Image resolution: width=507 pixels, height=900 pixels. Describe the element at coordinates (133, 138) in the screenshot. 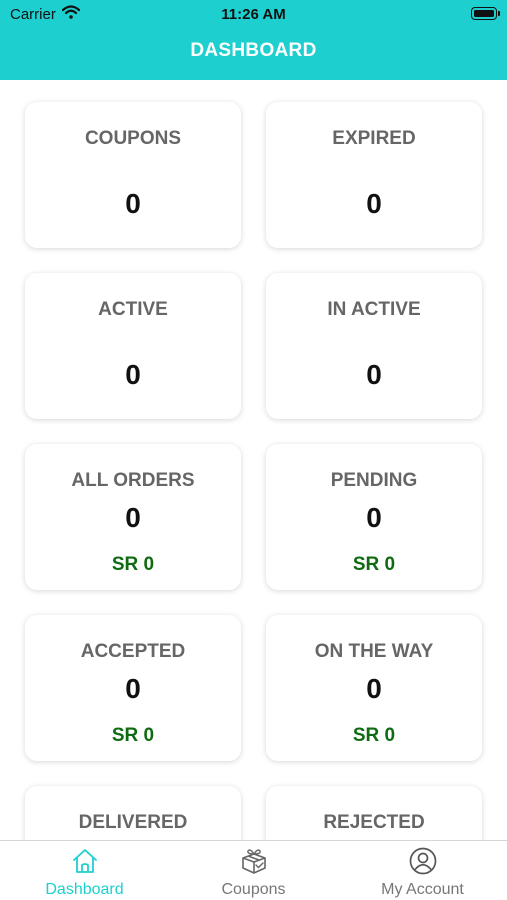

I see `card-label: COUPONS` at that location.